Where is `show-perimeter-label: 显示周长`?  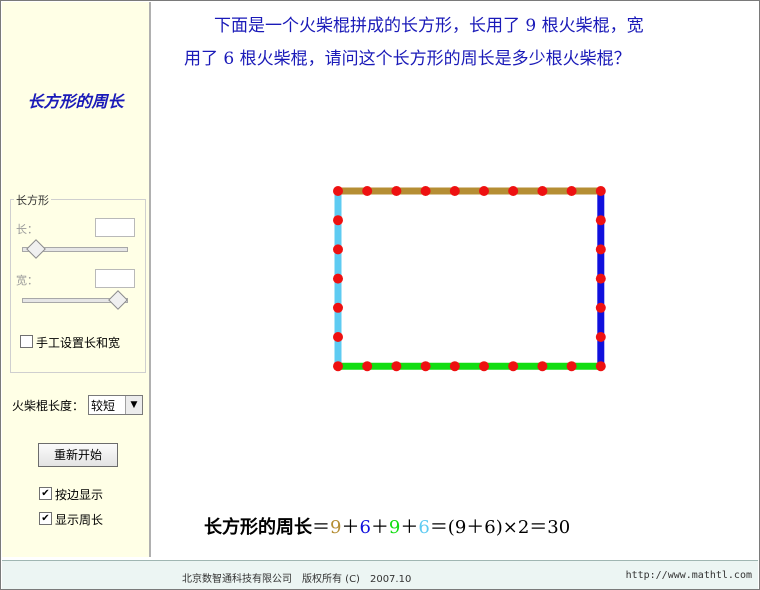 show-perimeter-label: 显示周长 is located at coordinates (79, 520).